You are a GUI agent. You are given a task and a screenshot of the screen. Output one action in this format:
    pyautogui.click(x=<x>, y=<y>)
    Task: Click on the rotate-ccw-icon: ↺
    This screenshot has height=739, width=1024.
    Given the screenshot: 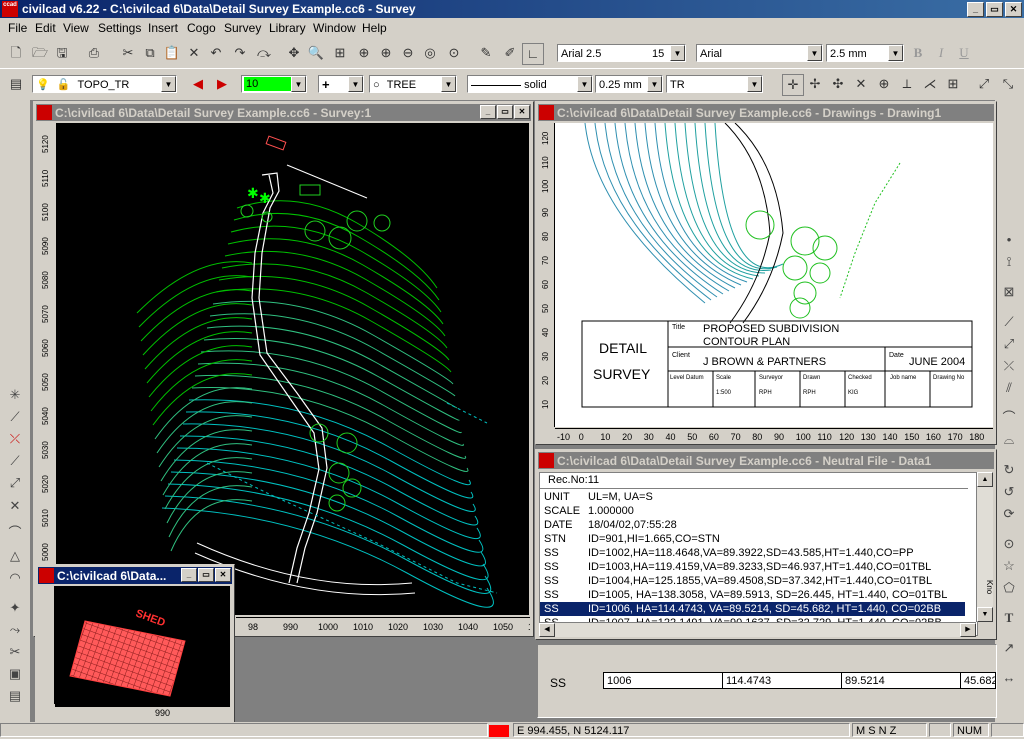 What is the action you would take?
    pyautogui.click(x=1009, y=492)
    